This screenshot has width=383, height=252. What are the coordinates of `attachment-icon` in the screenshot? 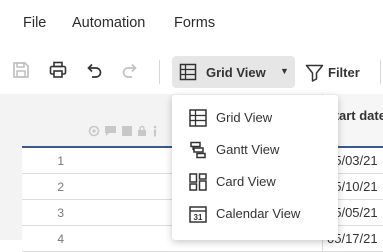 It's located at (94, 133).